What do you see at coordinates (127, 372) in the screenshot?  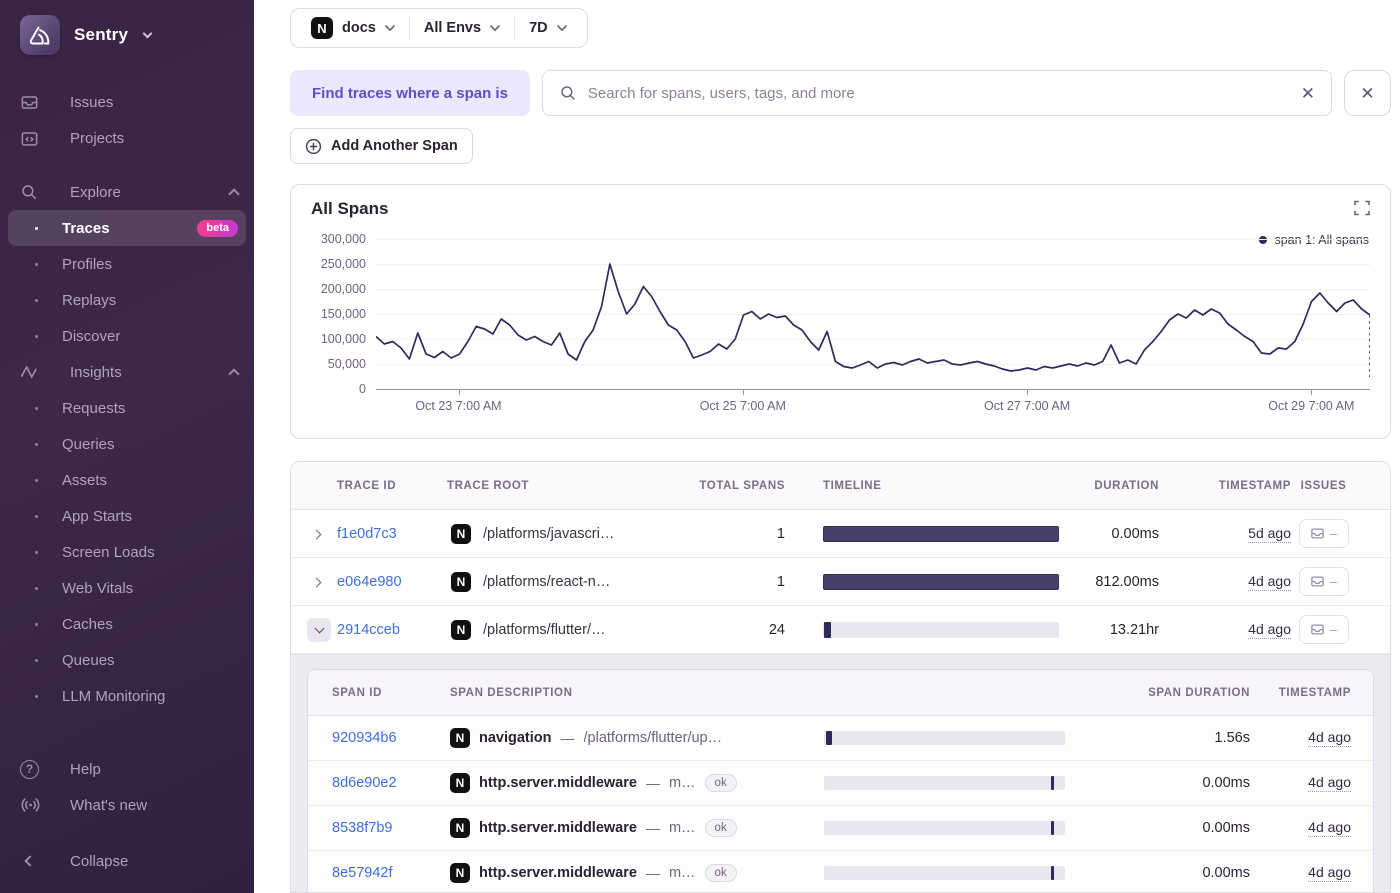 I see `sidebar-section-insights: Insights` at bounding box center [127, 372].